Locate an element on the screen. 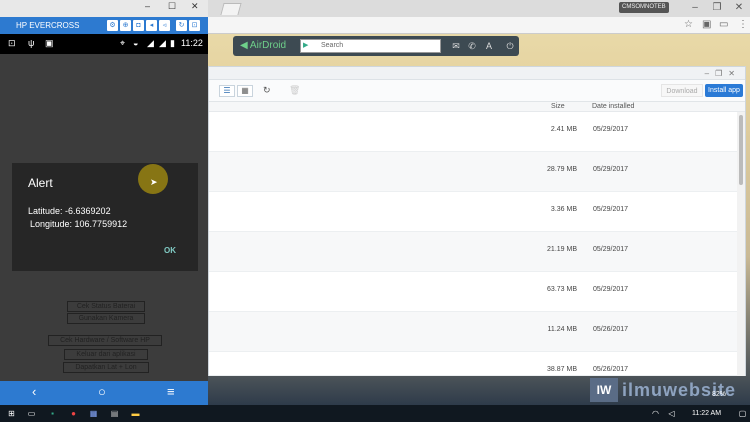 This screenshot has width=750, height=422. message-icon: ✉ is located at coordinates (456, 46).